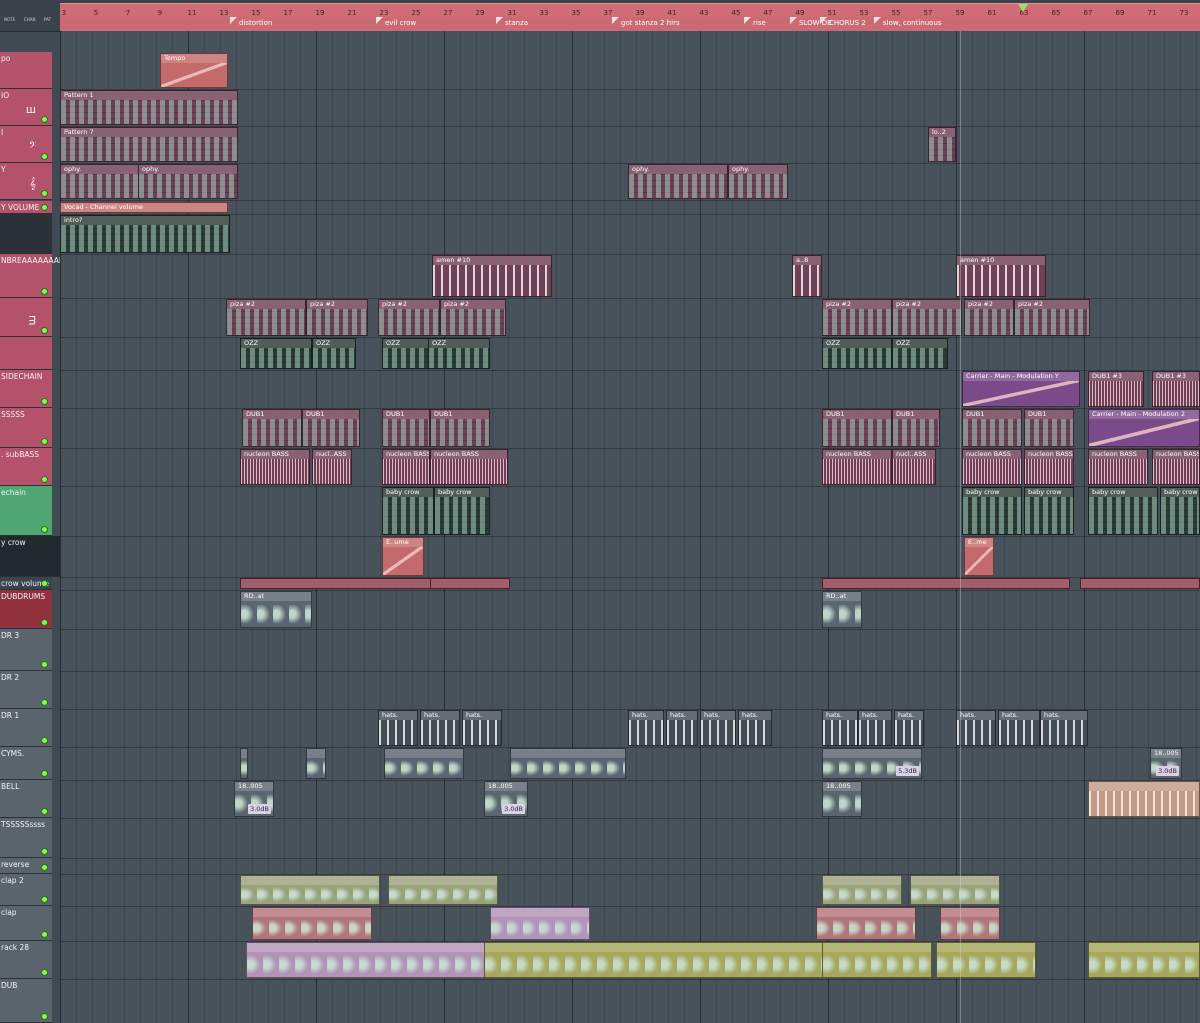  I want to click on bar-number: 27, so click(448, 13).